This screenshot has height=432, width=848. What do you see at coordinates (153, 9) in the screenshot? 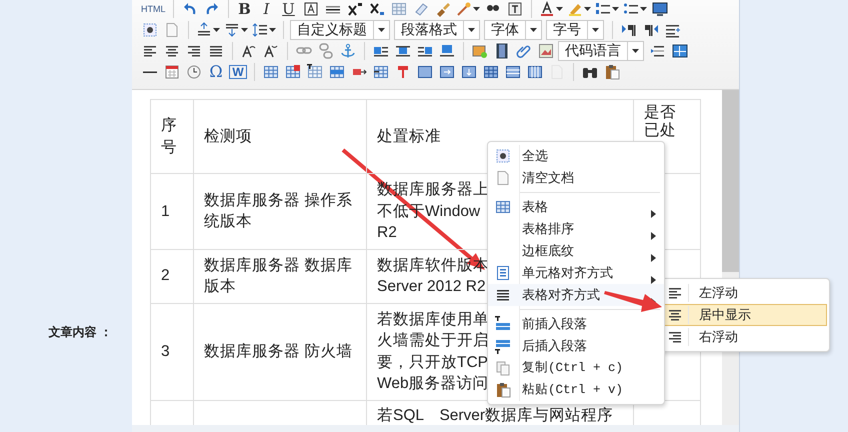
I see `toolbar-button: HTML` at bounding box center [153, 9].